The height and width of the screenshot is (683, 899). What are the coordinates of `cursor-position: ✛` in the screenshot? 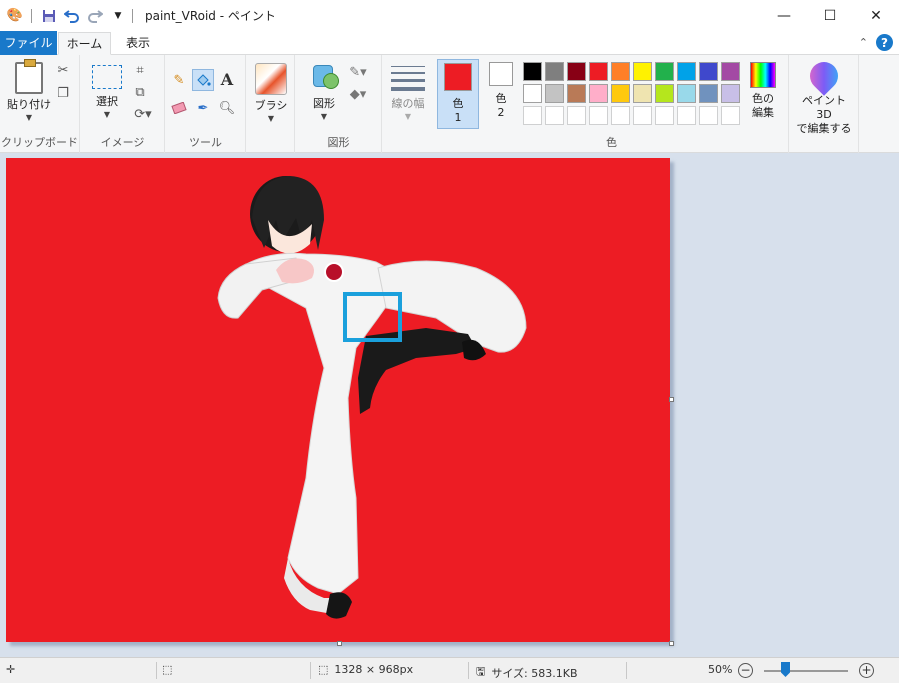 It's located at (10, 669).